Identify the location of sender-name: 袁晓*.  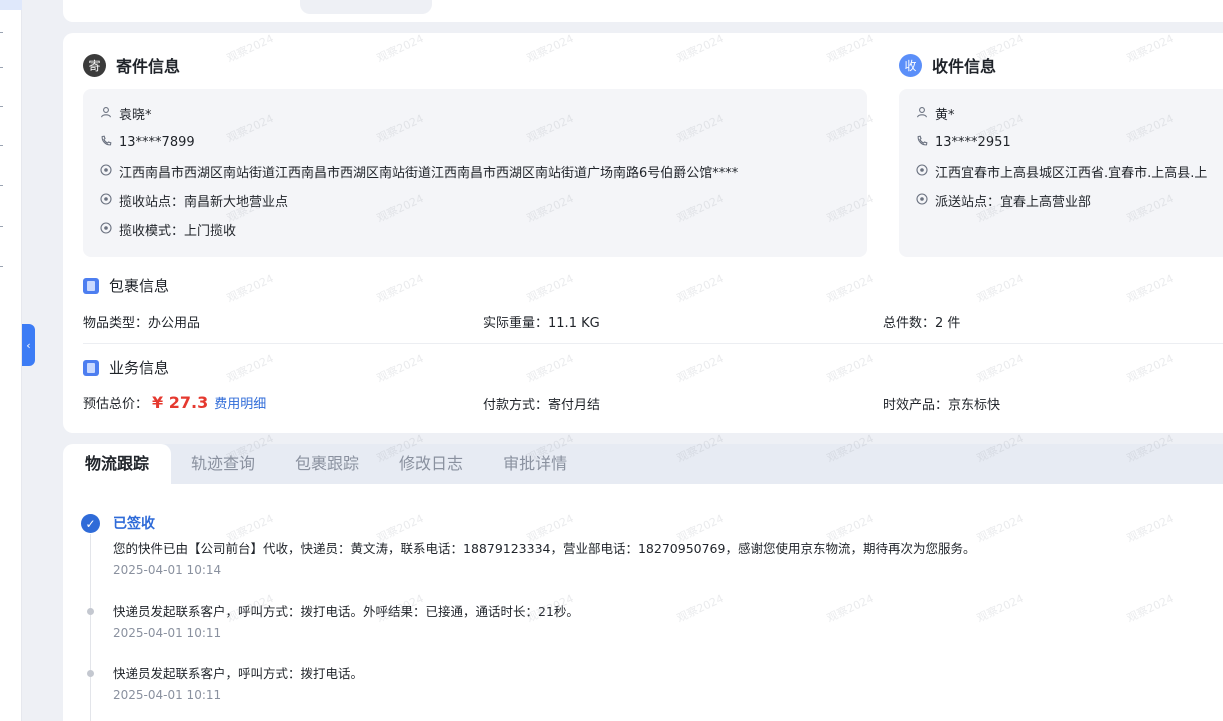
(135, 115).